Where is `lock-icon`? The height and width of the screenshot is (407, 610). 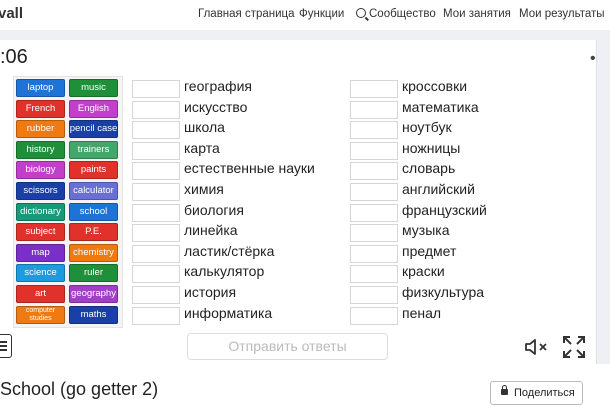 lock-icon is located at coordinates (504, 390).